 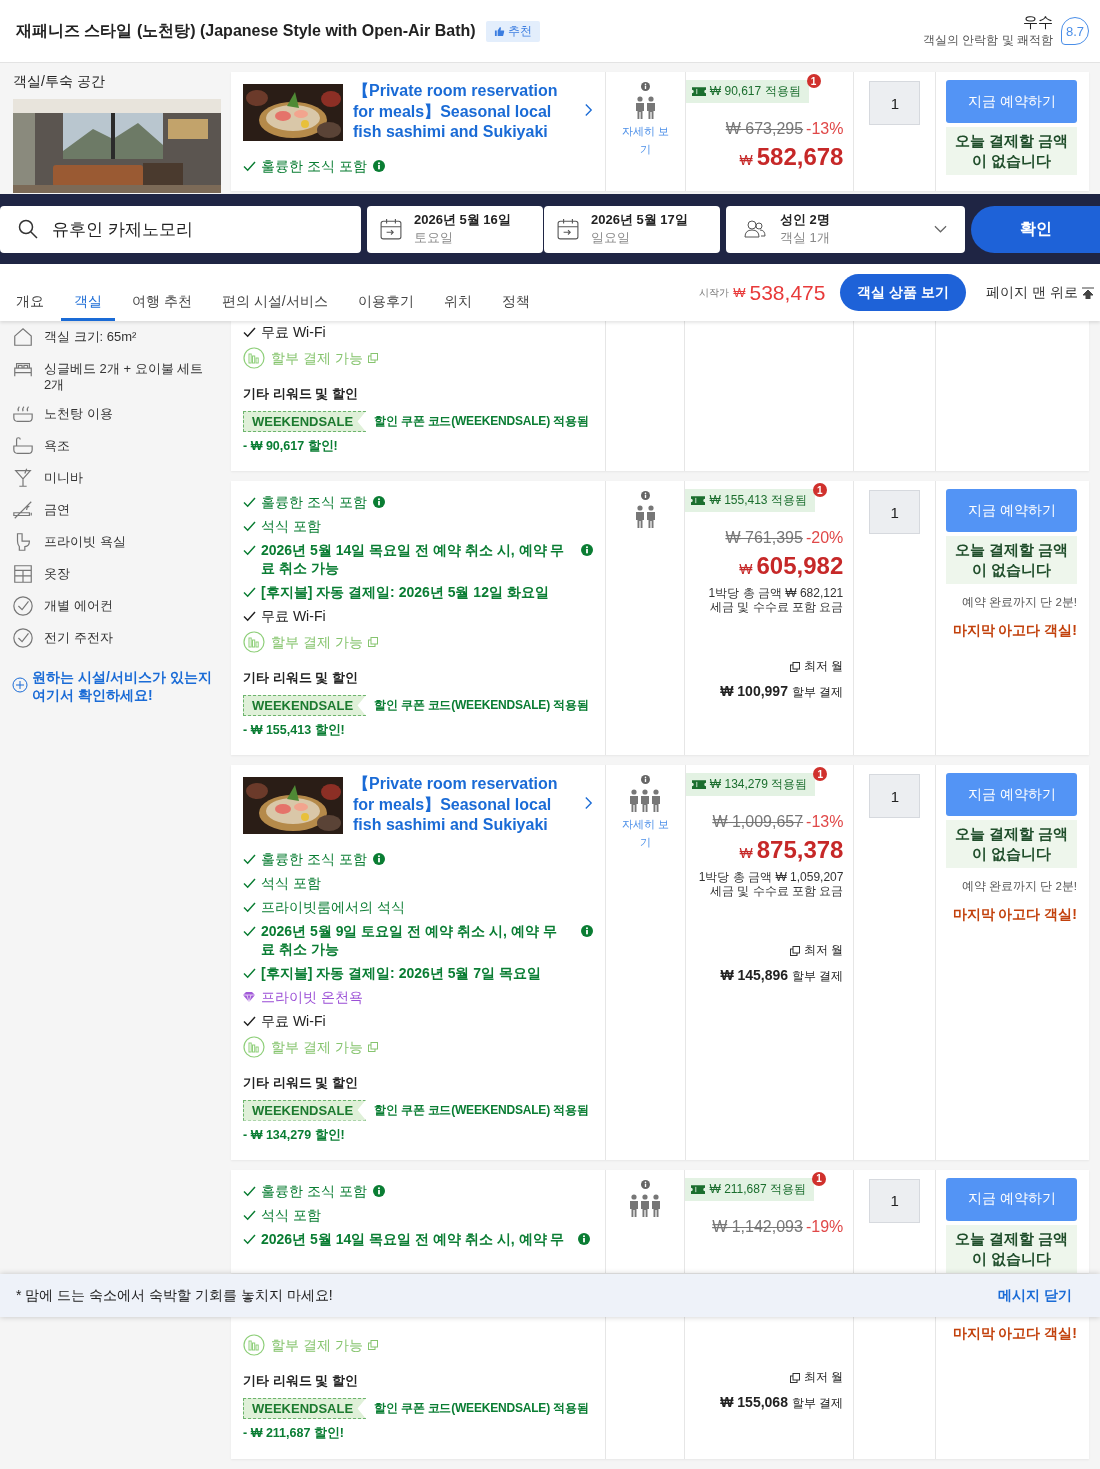 I want to click on guests-dropdown: 성인 2명 객실 1개, so click(x=845, y=229).